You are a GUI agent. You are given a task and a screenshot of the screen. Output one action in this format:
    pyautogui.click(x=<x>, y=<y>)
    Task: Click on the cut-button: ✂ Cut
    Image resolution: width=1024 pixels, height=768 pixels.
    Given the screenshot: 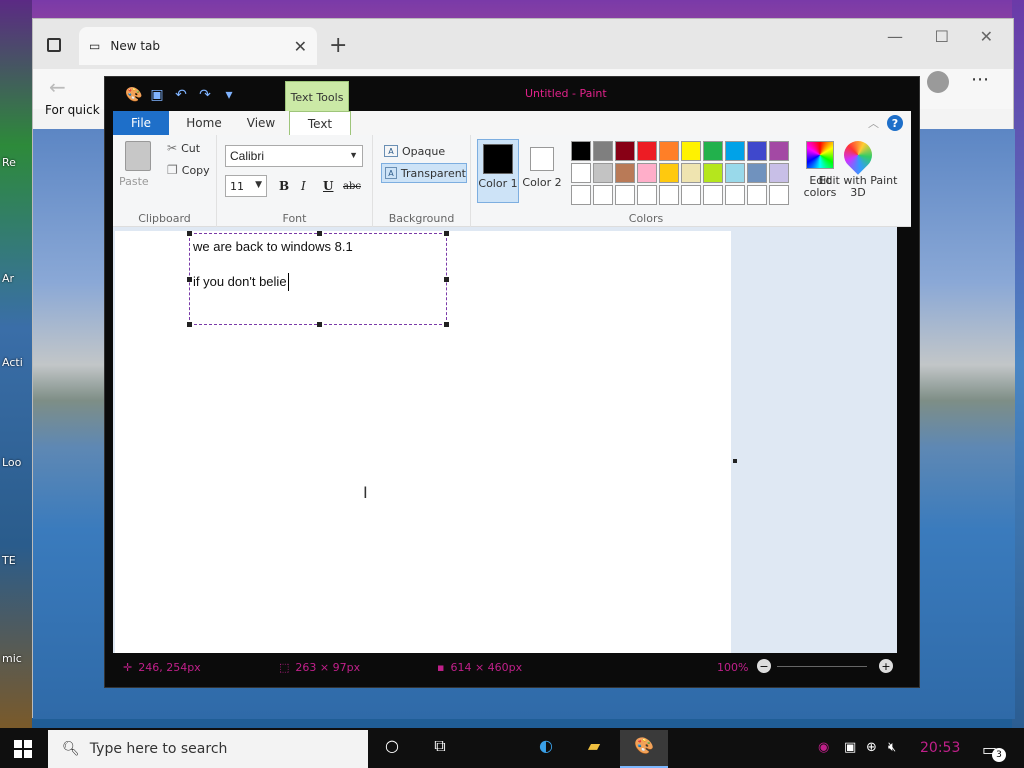 What is the action you would take?
    pyautogui.click(x=183, y=148)
    